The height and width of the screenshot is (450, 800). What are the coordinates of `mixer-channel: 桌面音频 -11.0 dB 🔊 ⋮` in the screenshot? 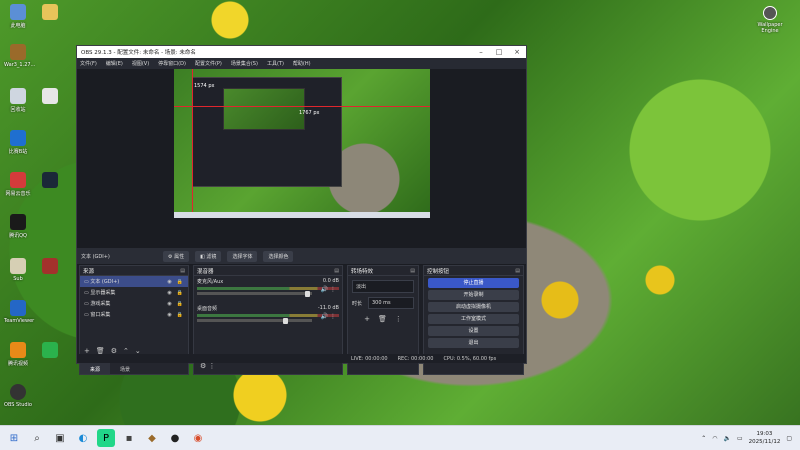 It's located at (268, 313).